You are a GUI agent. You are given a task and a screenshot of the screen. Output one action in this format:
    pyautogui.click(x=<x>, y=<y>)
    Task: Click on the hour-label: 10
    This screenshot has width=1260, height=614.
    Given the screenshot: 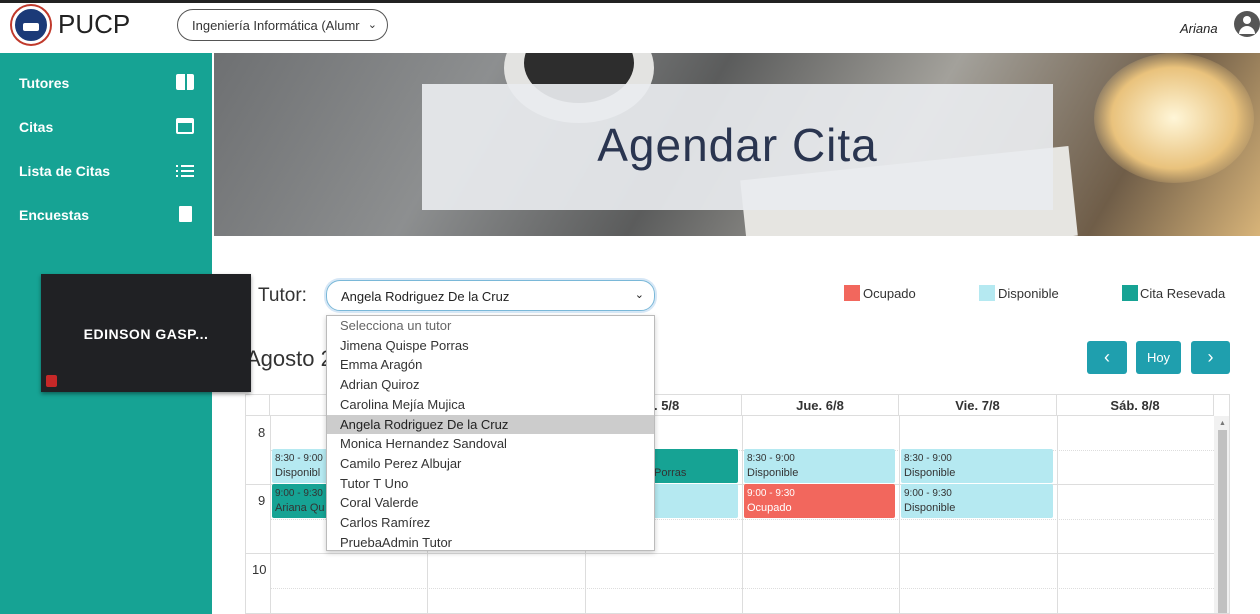 What is the action you would take?
    pyautogui.click(x=259, y=569)
    